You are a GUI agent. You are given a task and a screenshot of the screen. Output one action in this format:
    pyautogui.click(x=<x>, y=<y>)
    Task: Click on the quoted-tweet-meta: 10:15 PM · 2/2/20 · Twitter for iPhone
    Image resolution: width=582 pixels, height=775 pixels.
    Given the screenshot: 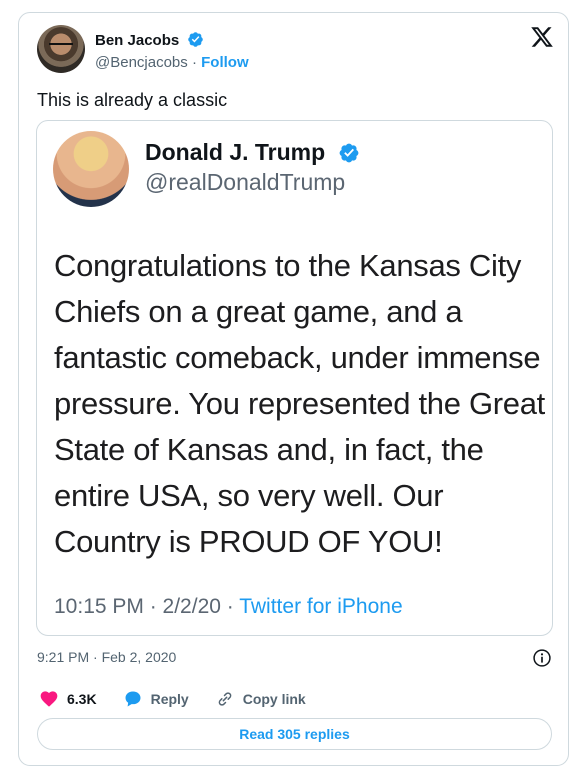 What is the action you would take?
    pyautogui.click(x=228, y=607)
    